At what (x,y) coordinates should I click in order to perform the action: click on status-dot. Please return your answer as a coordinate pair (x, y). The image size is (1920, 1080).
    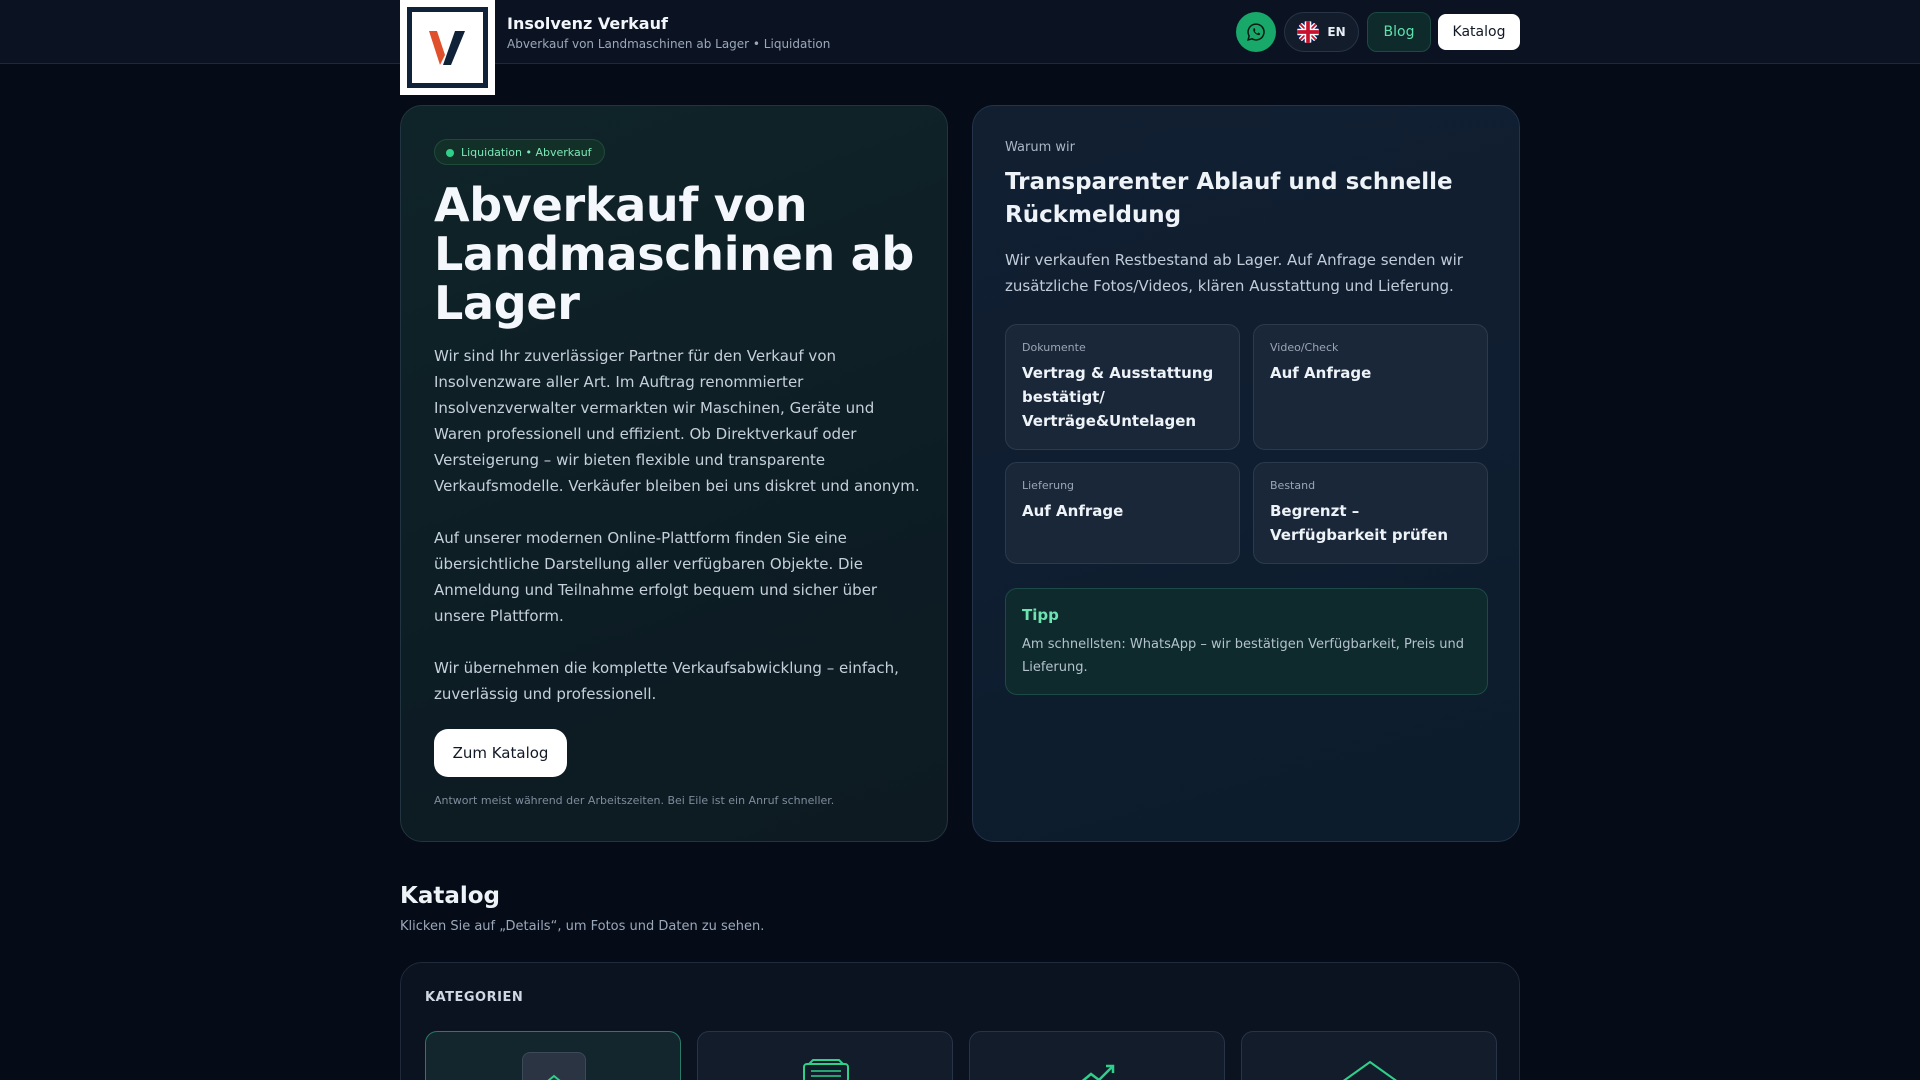
    Looking at the image, I should click on (450, 153).